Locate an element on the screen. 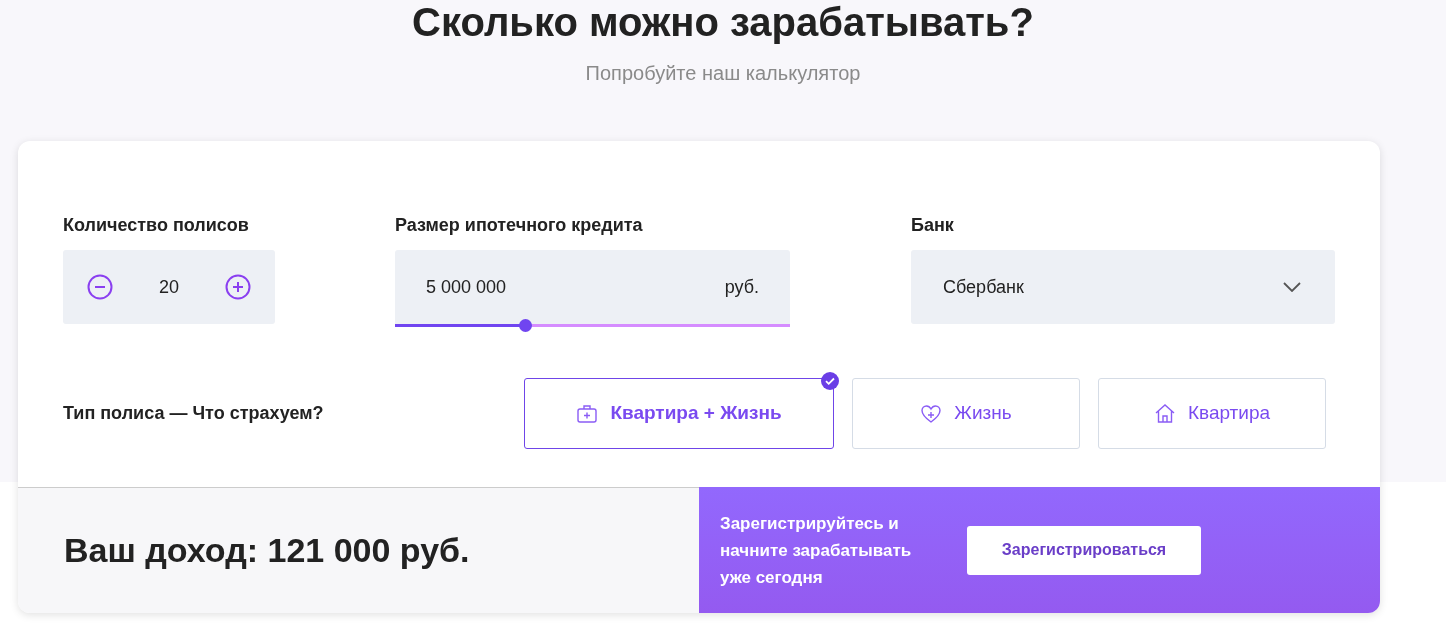  quantity-stepper: 20 is located at coordinates (169, 287).